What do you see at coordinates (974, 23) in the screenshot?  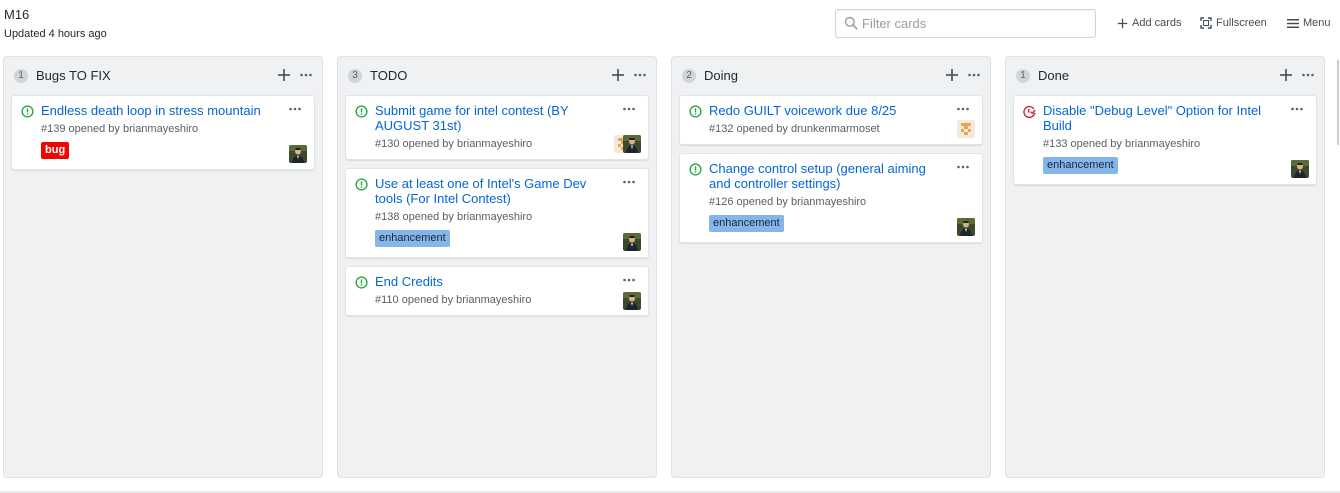 I see `filter-cards-input` at bounding box center [974, 23].